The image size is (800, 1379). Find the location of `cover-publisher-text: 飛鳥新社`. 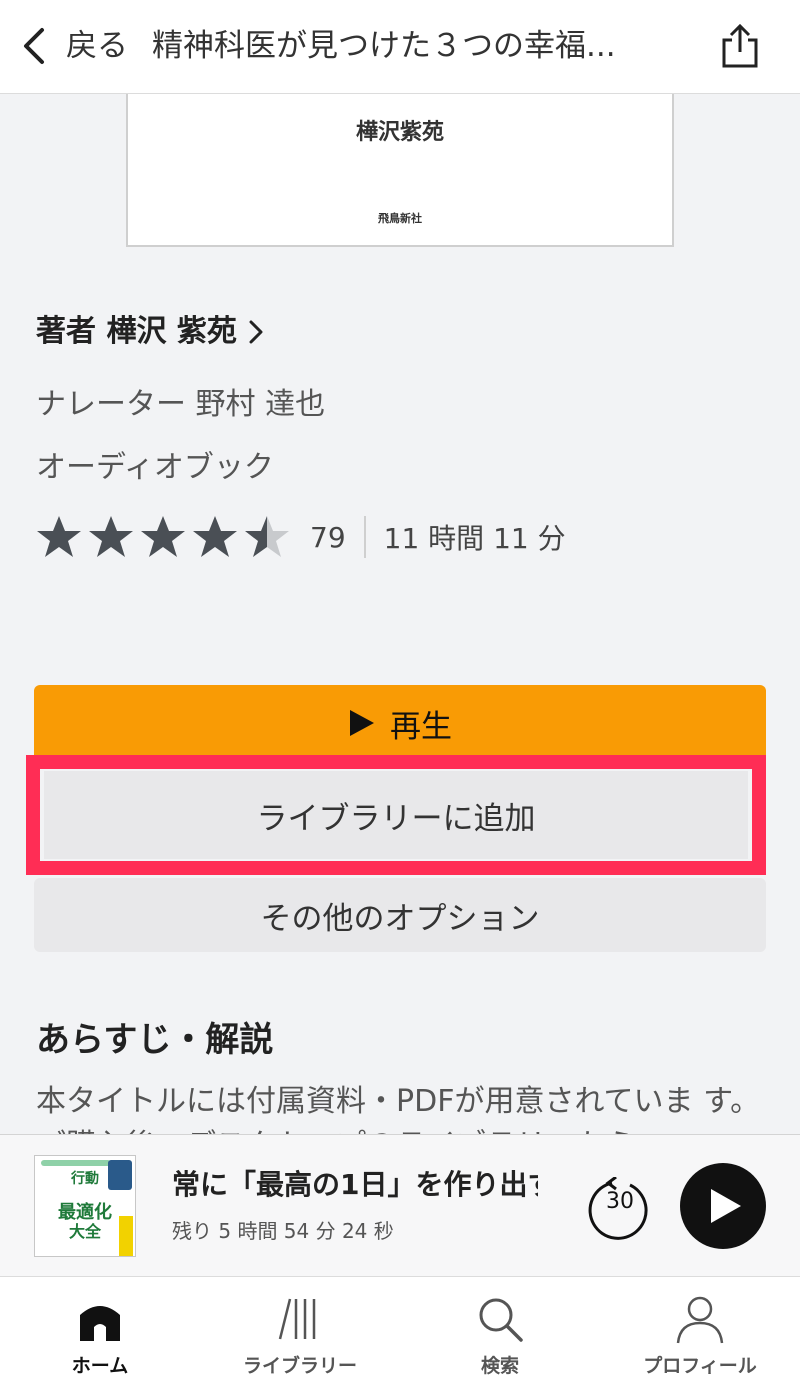

cover-publisher-text: 飛鳥新社 is located at coordinates (400, 218).